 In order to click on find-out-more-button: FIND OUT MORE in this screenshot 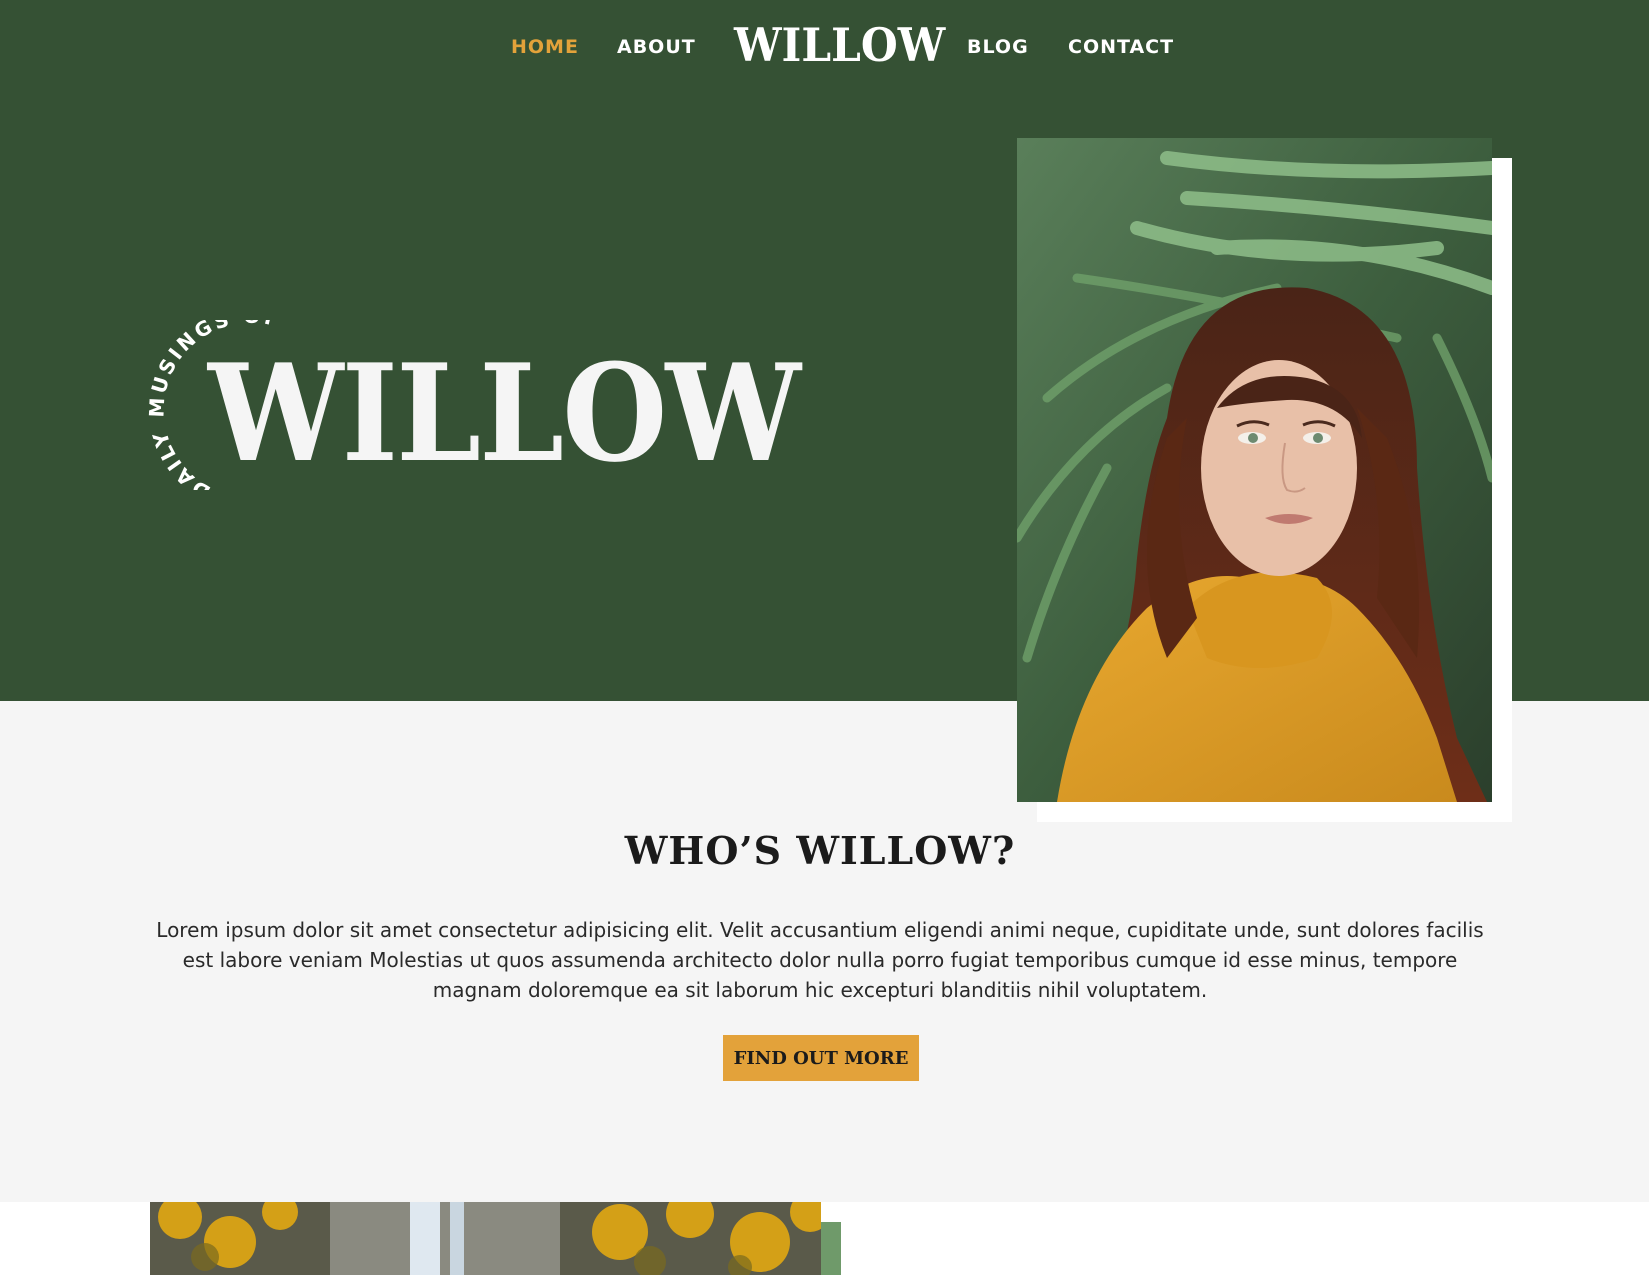, I will do `click(821, 1058)`.